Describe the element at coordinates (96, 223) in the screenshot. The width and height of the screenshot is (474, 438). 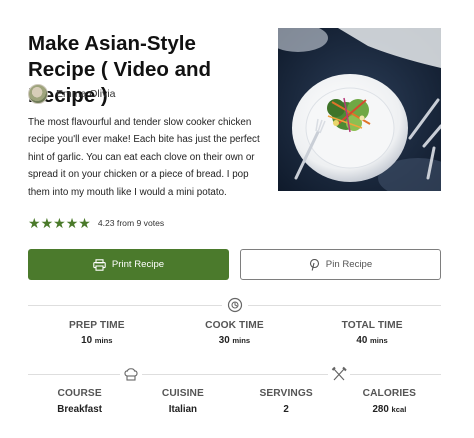
I see `recipe-rating: ★ ★ ★ ★ ★ 4.23 from 9 votes` at that location.